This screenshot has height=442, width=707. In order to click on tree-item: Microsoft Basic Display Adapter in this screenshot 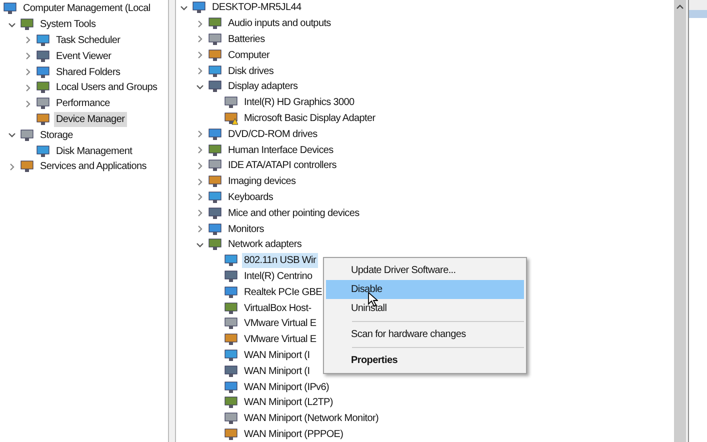, I will do `click(310, 118)`.